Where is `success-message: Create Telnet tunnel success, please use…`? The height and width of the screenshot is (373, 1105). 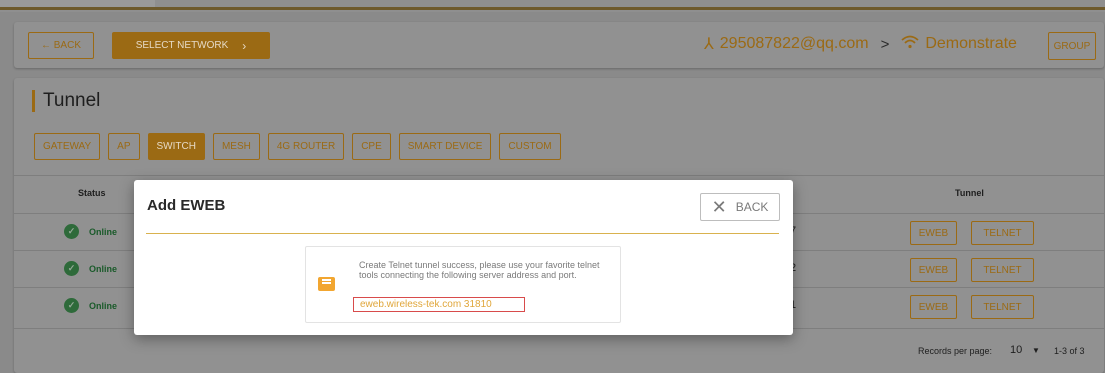 success-message: Create Telnet tunnel success, please use… is located at coordinates (479, 270).